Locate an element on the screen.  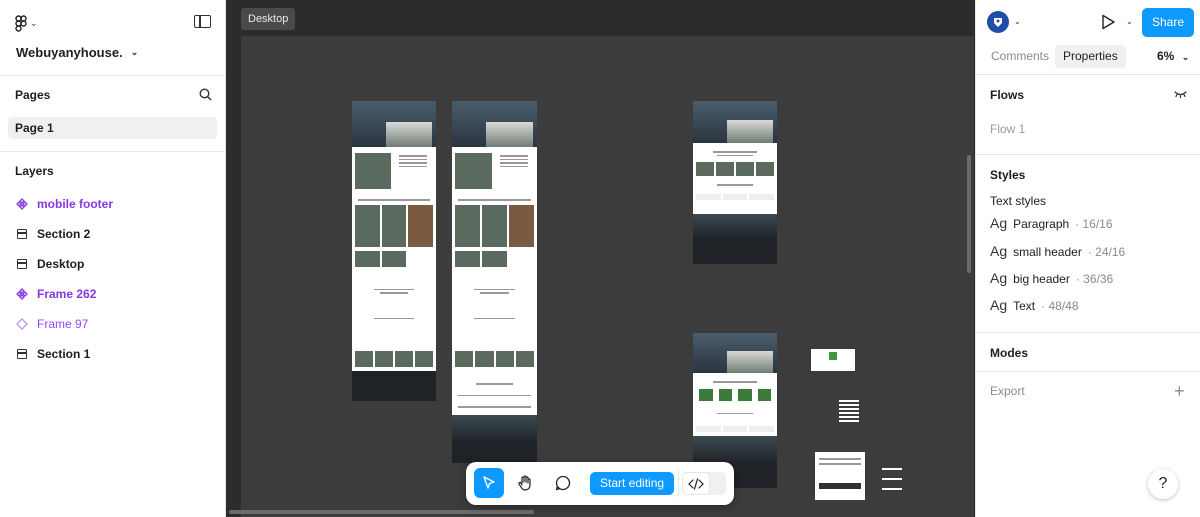
flows-title: Flows is located at coordinates (1007, 95).